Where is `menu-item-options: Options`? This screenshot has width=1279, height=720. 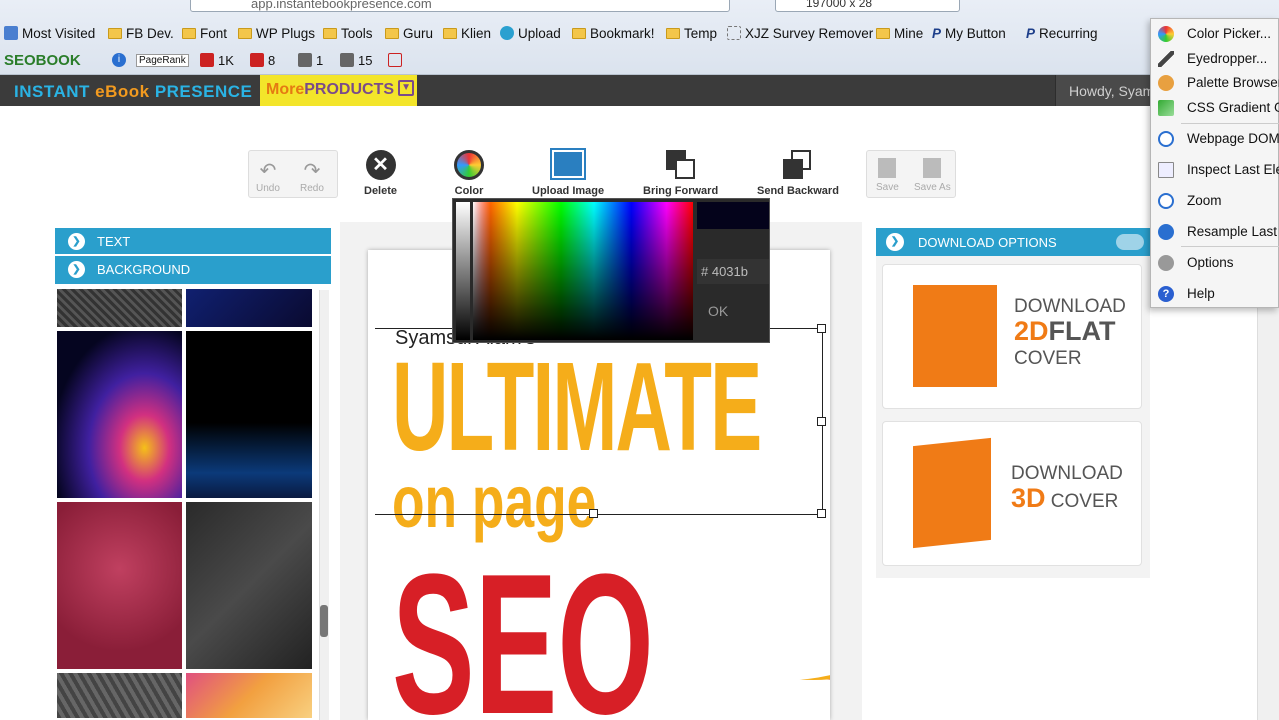
menu-item-options: Options is located at coordinates (1215, 263).